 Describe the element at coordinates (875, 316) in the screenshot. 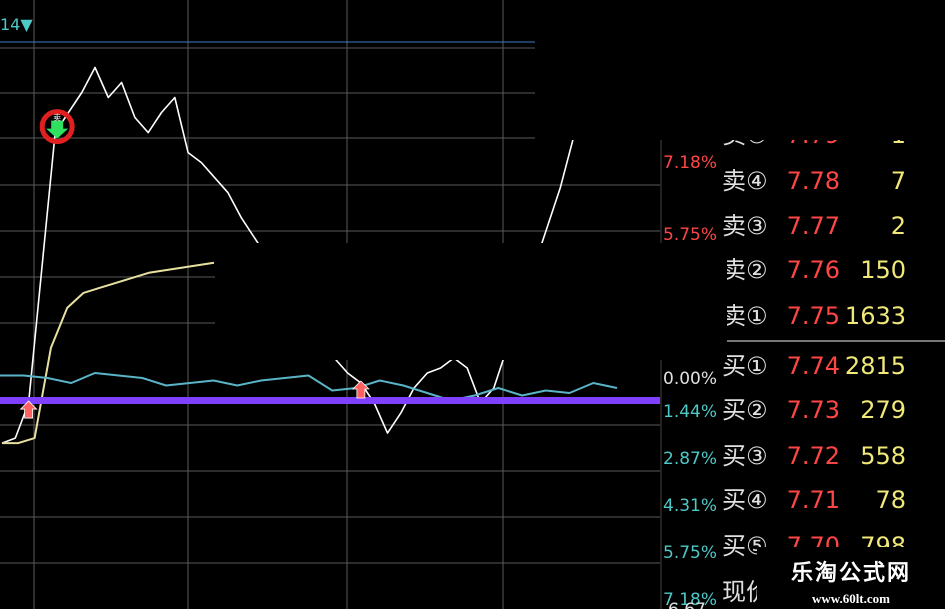

I see `sell-level-volume: 1633` at that location.